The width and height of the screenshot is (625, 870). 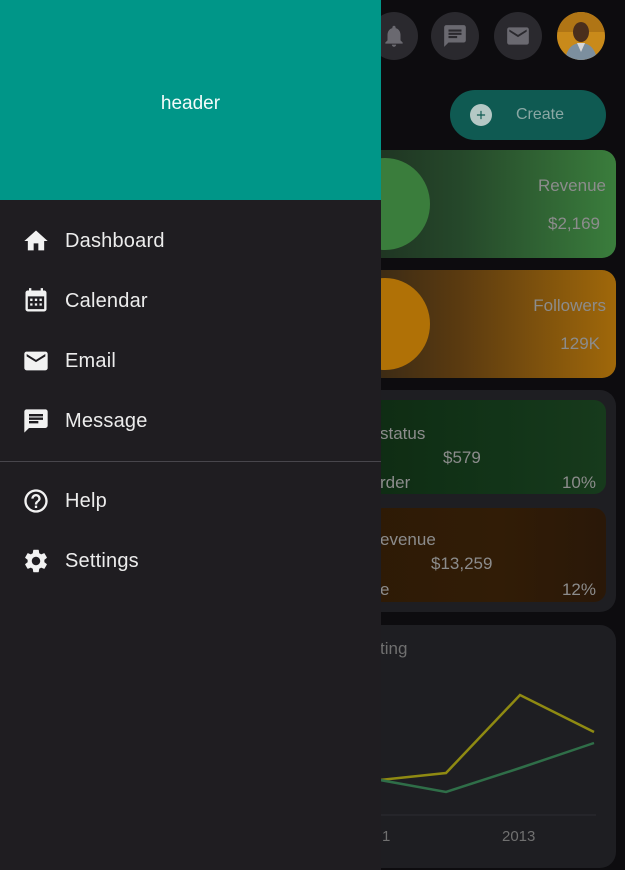 I want to click on nav-item-label: Message, so click(x=106, y=420).